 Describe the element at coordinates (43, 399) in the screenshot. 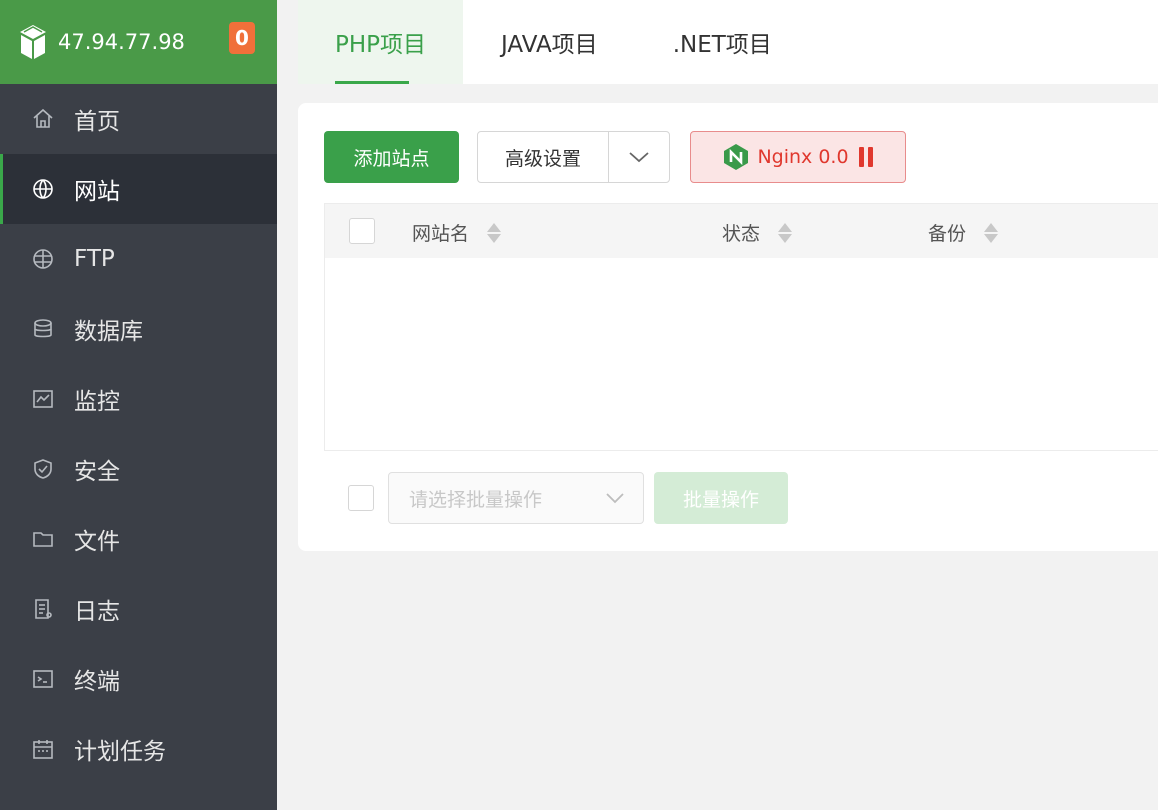

I see `monitor-icon` at that location.